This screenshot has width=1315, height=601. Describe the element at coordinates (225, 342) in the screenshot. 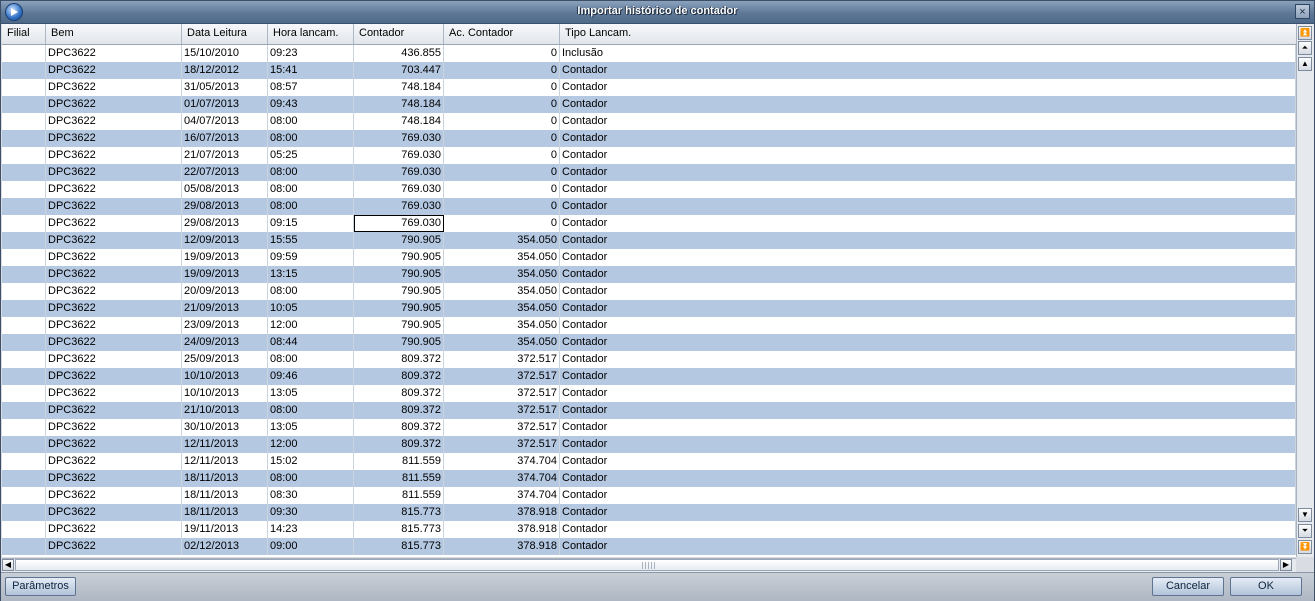

I see `table-cell: 24/09/2013` at that location.